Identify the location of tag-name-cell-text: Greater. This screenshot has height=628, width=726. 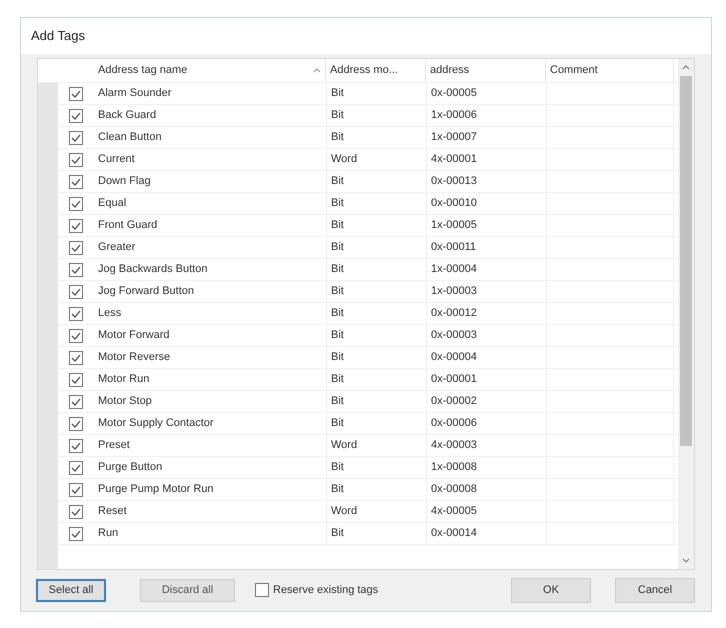
(116, 248).